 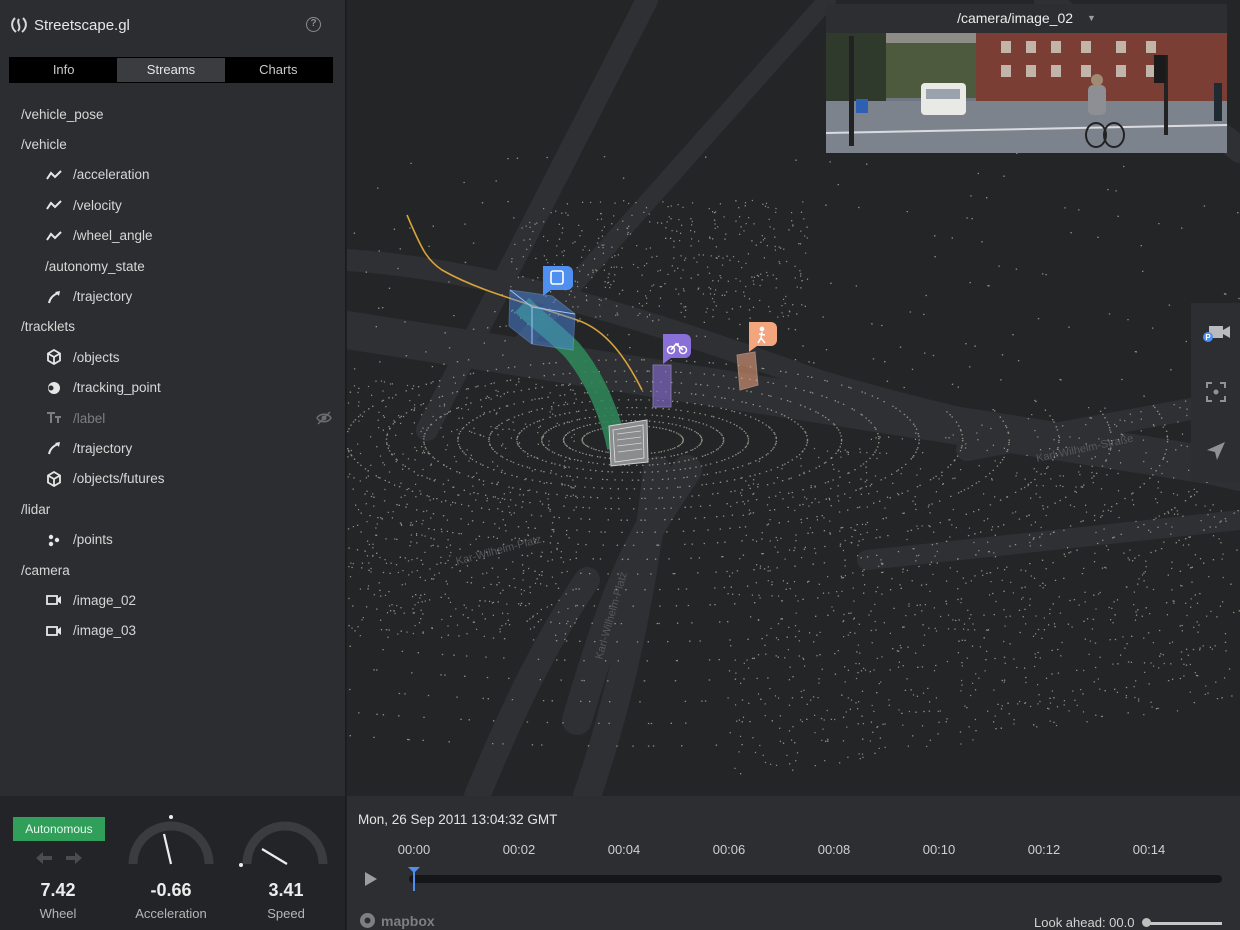 What do you see at coordinates (119, 479) in the screenshot?
I see `stream-label: /objects/futures` at bounding box center [119, 479].